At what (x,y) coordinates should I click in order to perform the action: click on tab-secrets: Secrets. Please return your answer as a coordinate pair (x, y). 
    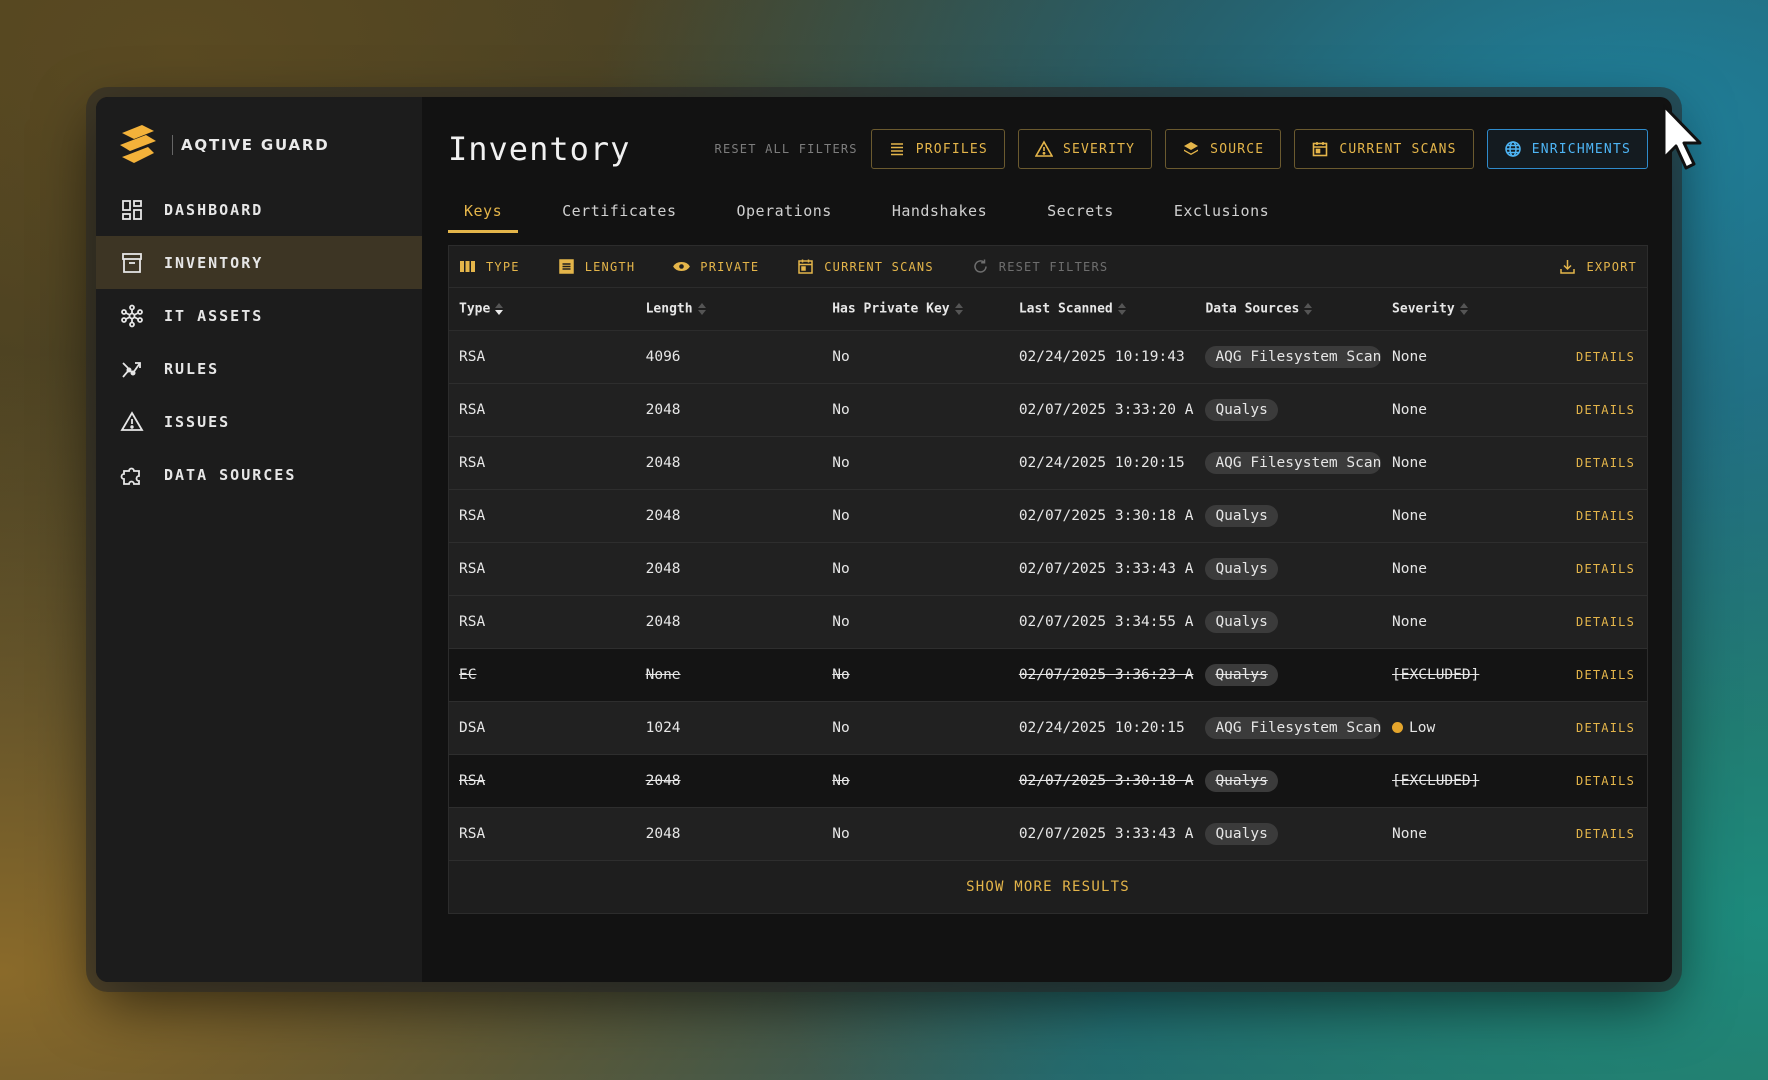
    Looking at the image, I should click on (1080, 211).